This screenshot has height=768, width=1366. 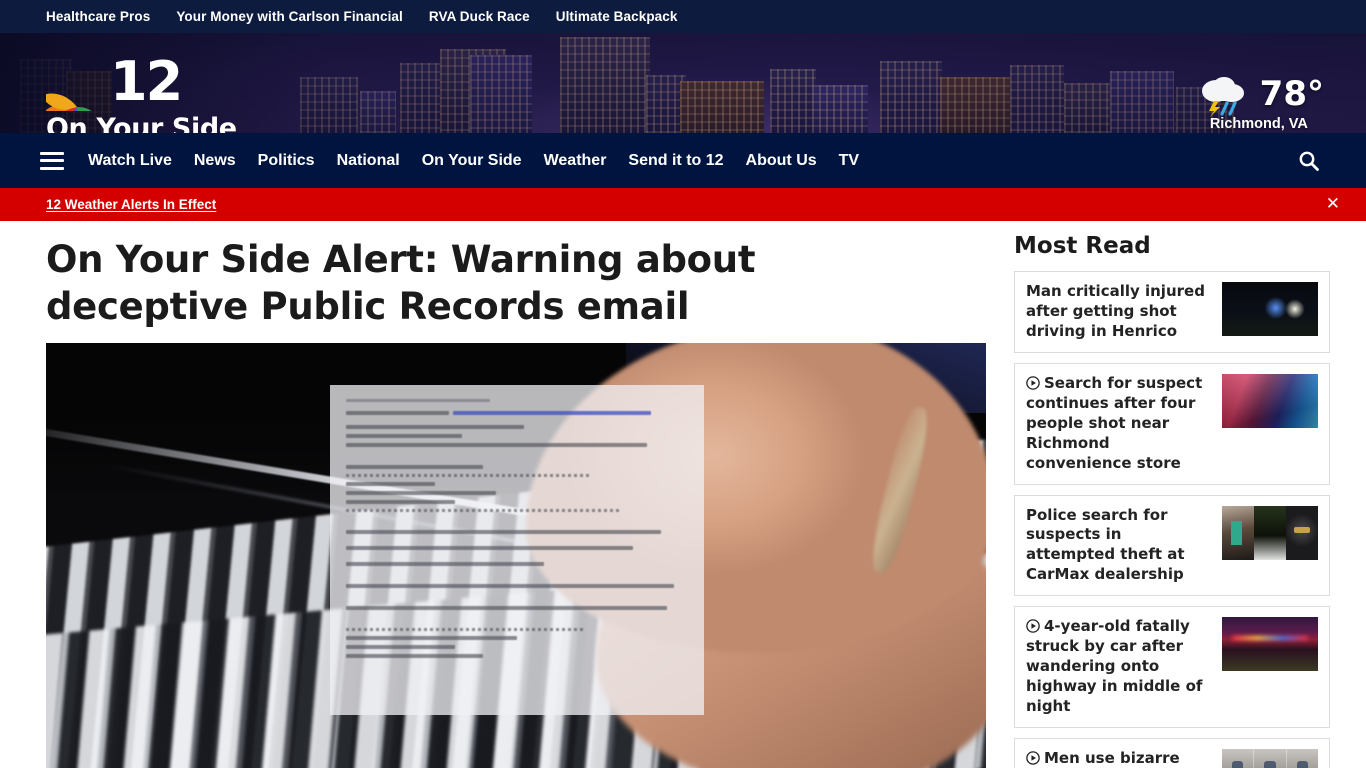 I want to click on sidebar-title: Most Read, so click(x=1082, y=246).